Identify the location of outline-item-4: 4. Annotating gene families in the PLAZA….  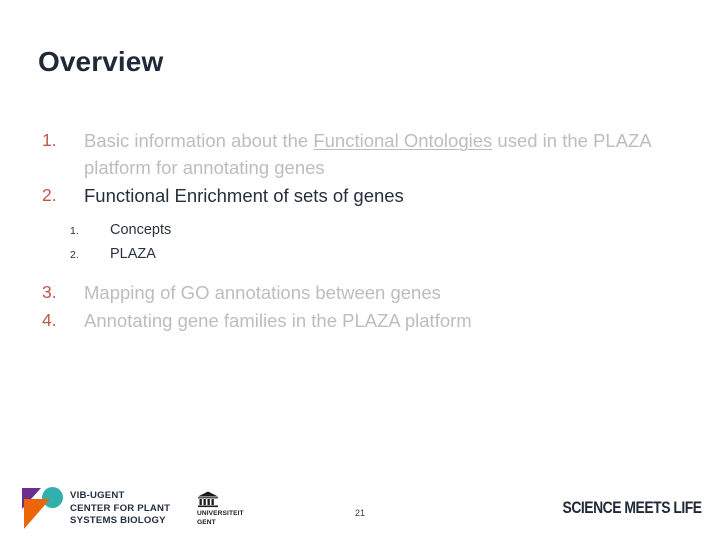
(358, 321).